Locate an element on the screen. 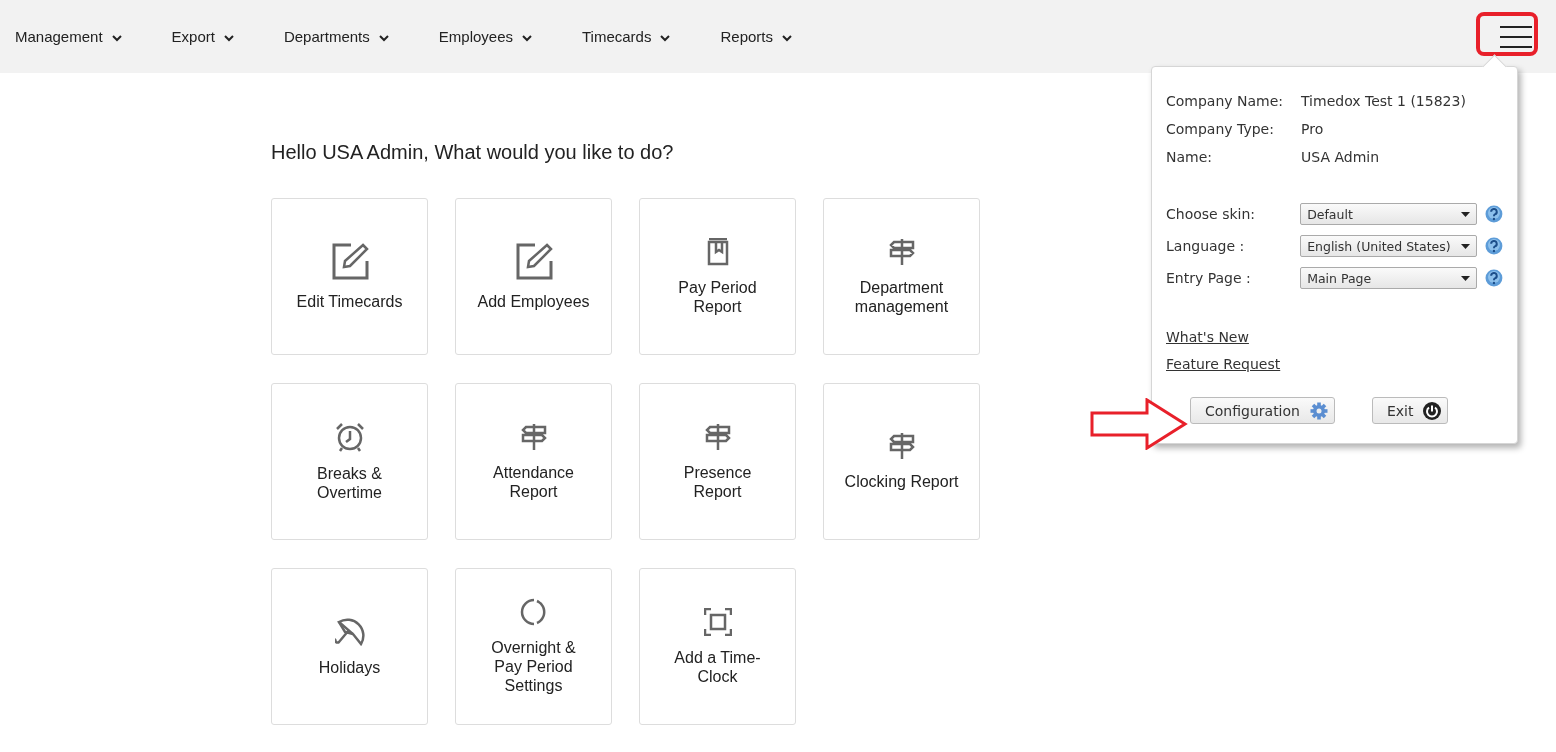  nav-menu-item: Timecards is located at coordinates (626, 36).